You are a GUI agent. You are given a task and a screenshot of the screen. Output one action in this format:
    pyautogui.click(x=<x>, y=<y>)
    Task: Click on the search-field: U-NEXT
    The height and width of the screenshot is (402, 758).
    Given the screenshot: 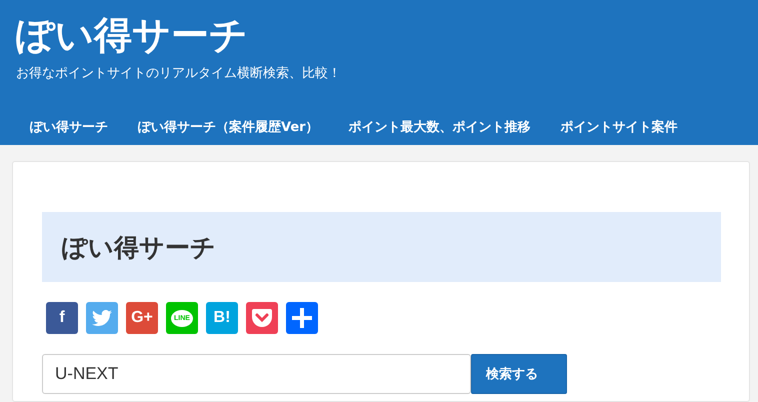 What is the action you would take?
    pyautogui.click(x=256, y=374)
    